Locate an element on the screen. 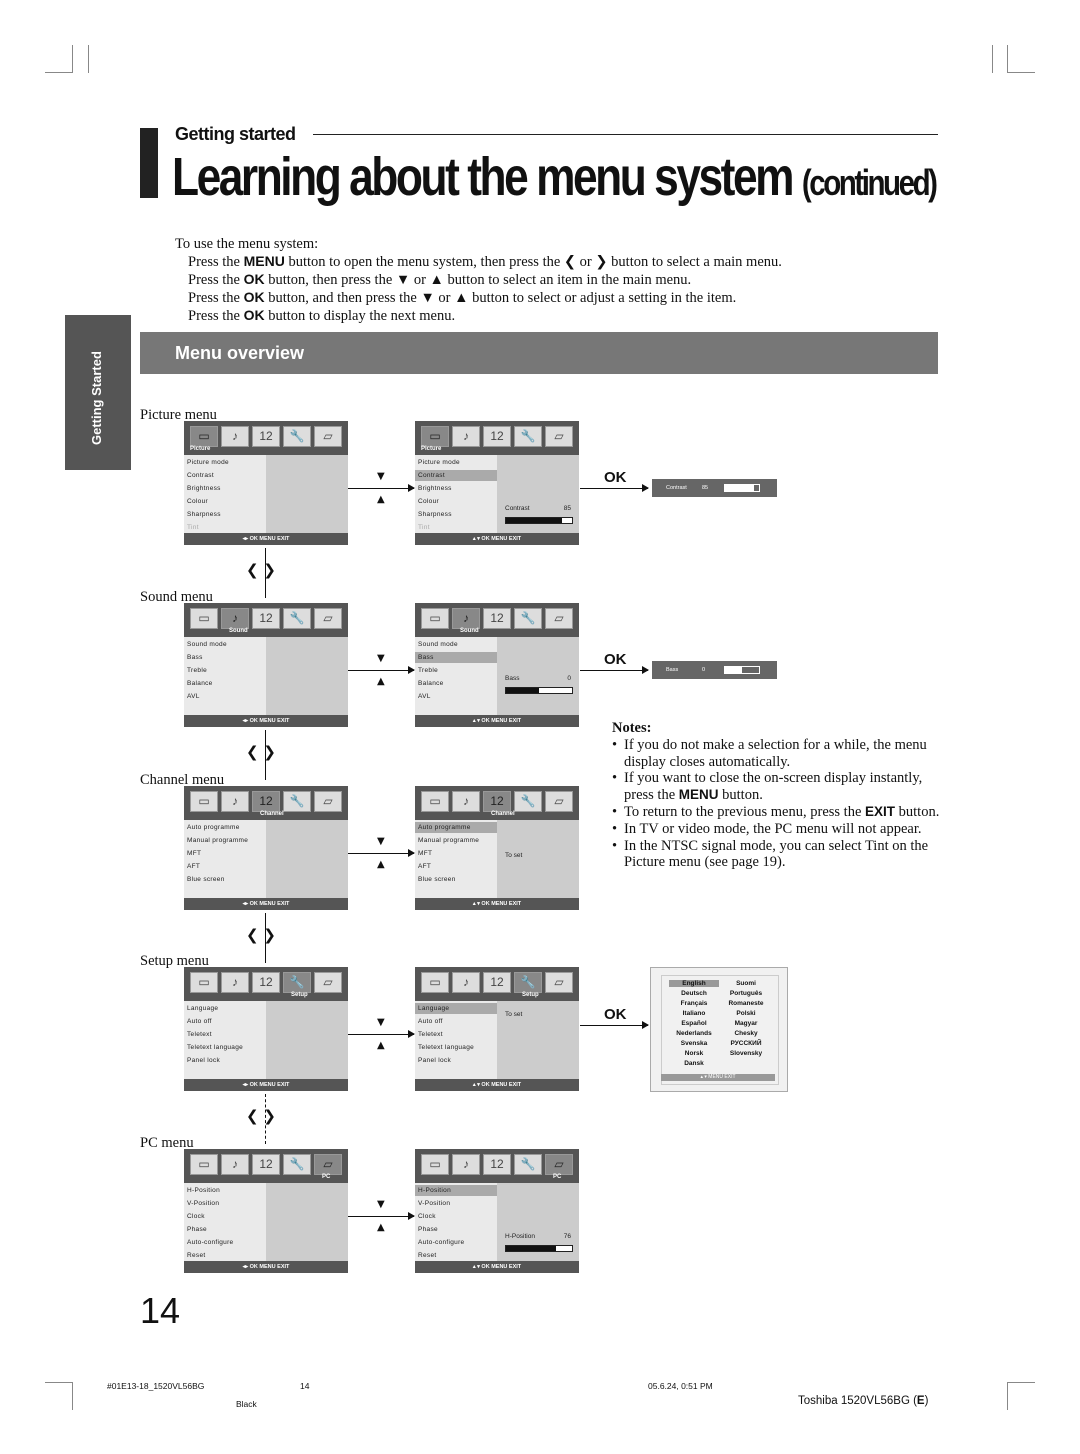  menu-item: Contrast is located at coordinates (200, 475).